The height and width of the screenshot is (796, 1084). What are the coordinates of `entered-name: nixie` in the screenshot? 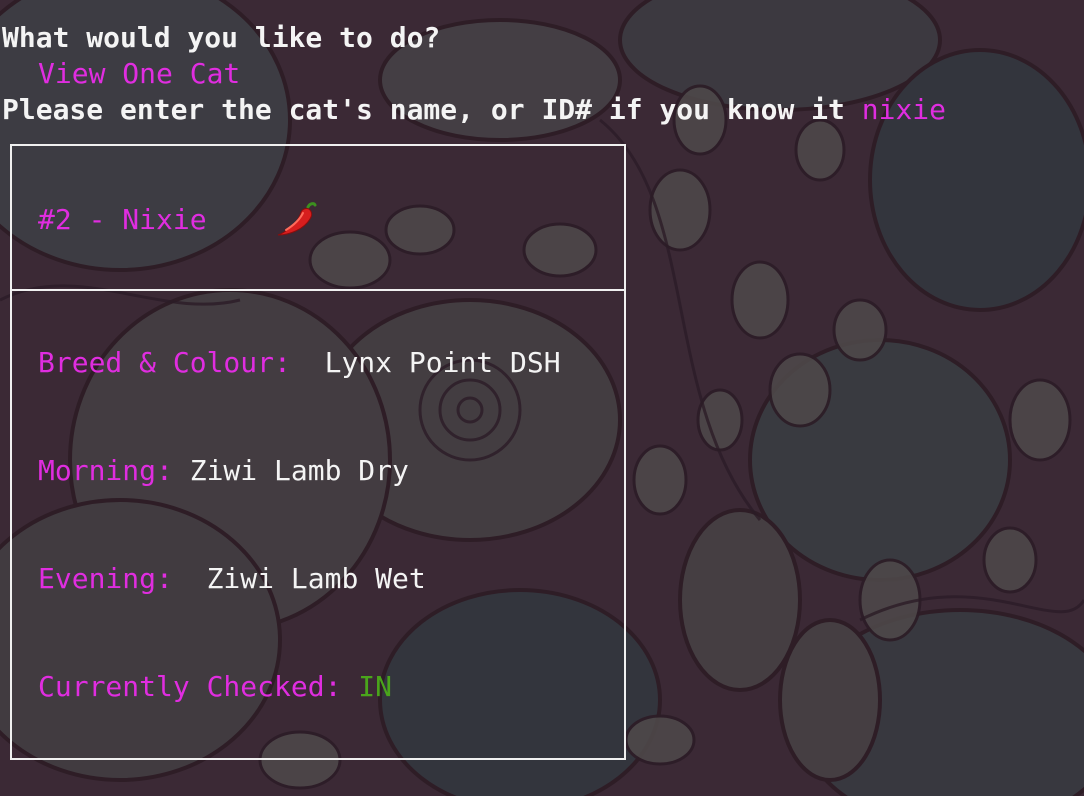 It's located at (904, 109).